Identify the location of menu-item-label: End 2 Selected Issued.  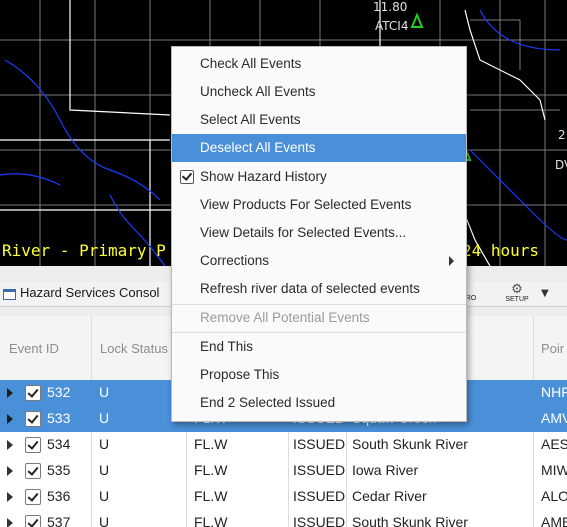
(268, 402).